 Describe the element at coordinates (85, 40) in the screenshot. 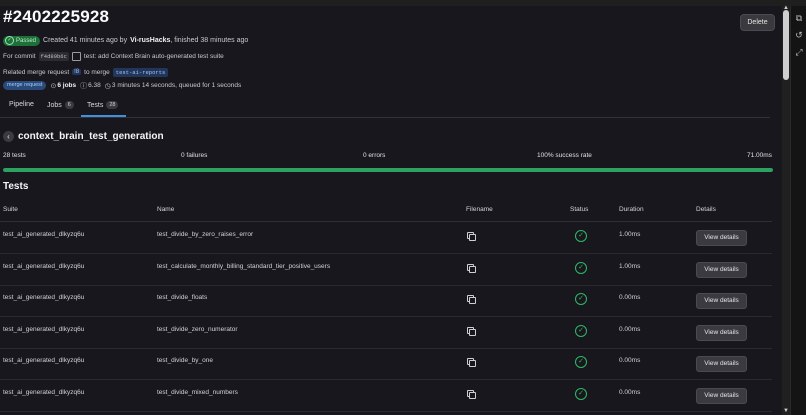

I see `created-text: Created 41 minutes ago by` at that location.